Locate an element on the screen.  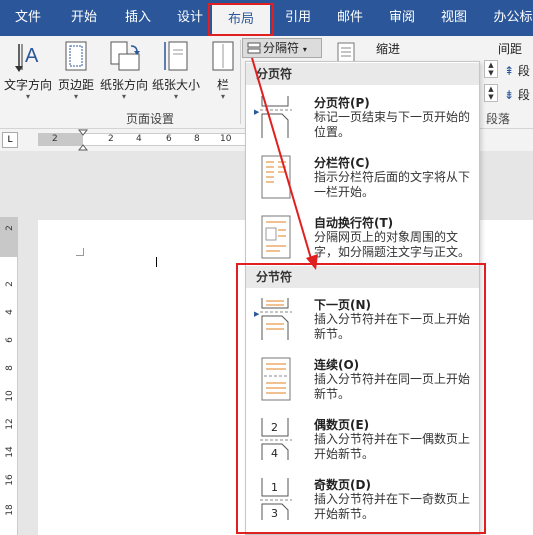
ruler-number: 4 is located at coordinates (139, 139).